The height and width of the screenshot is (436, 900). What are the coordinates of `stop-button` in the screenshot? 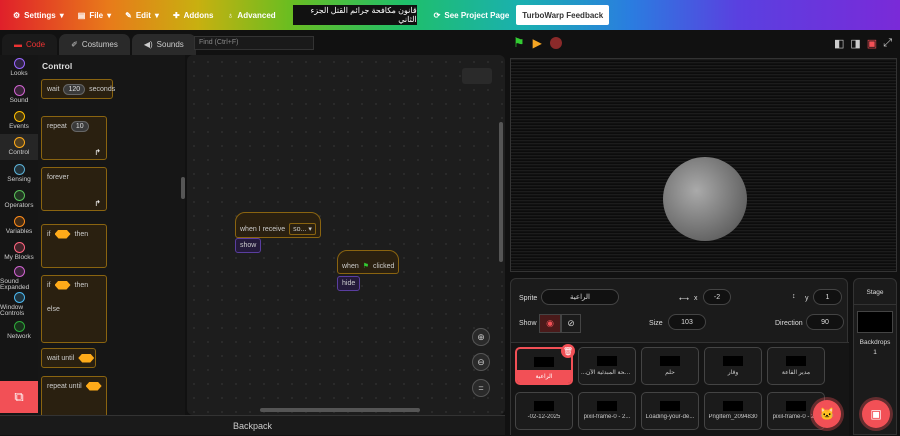 It's located at (555, 43).